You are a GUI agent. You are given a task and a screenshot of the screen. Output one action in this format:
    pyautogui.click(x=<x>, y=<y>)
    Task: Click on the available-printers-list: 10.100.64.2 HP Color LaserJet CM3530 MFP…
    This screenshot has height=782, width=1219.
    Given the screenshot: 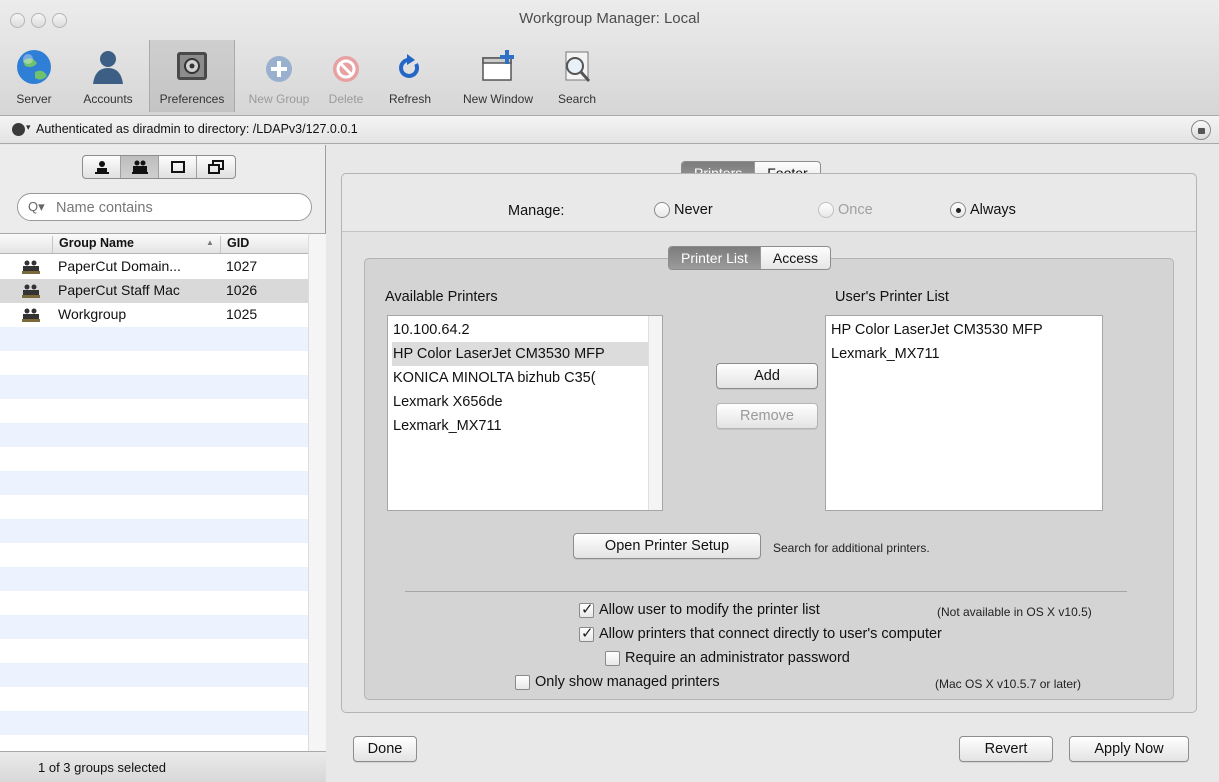 What is the action you would take?
    pyautogui.click(x=525, y=413)
    